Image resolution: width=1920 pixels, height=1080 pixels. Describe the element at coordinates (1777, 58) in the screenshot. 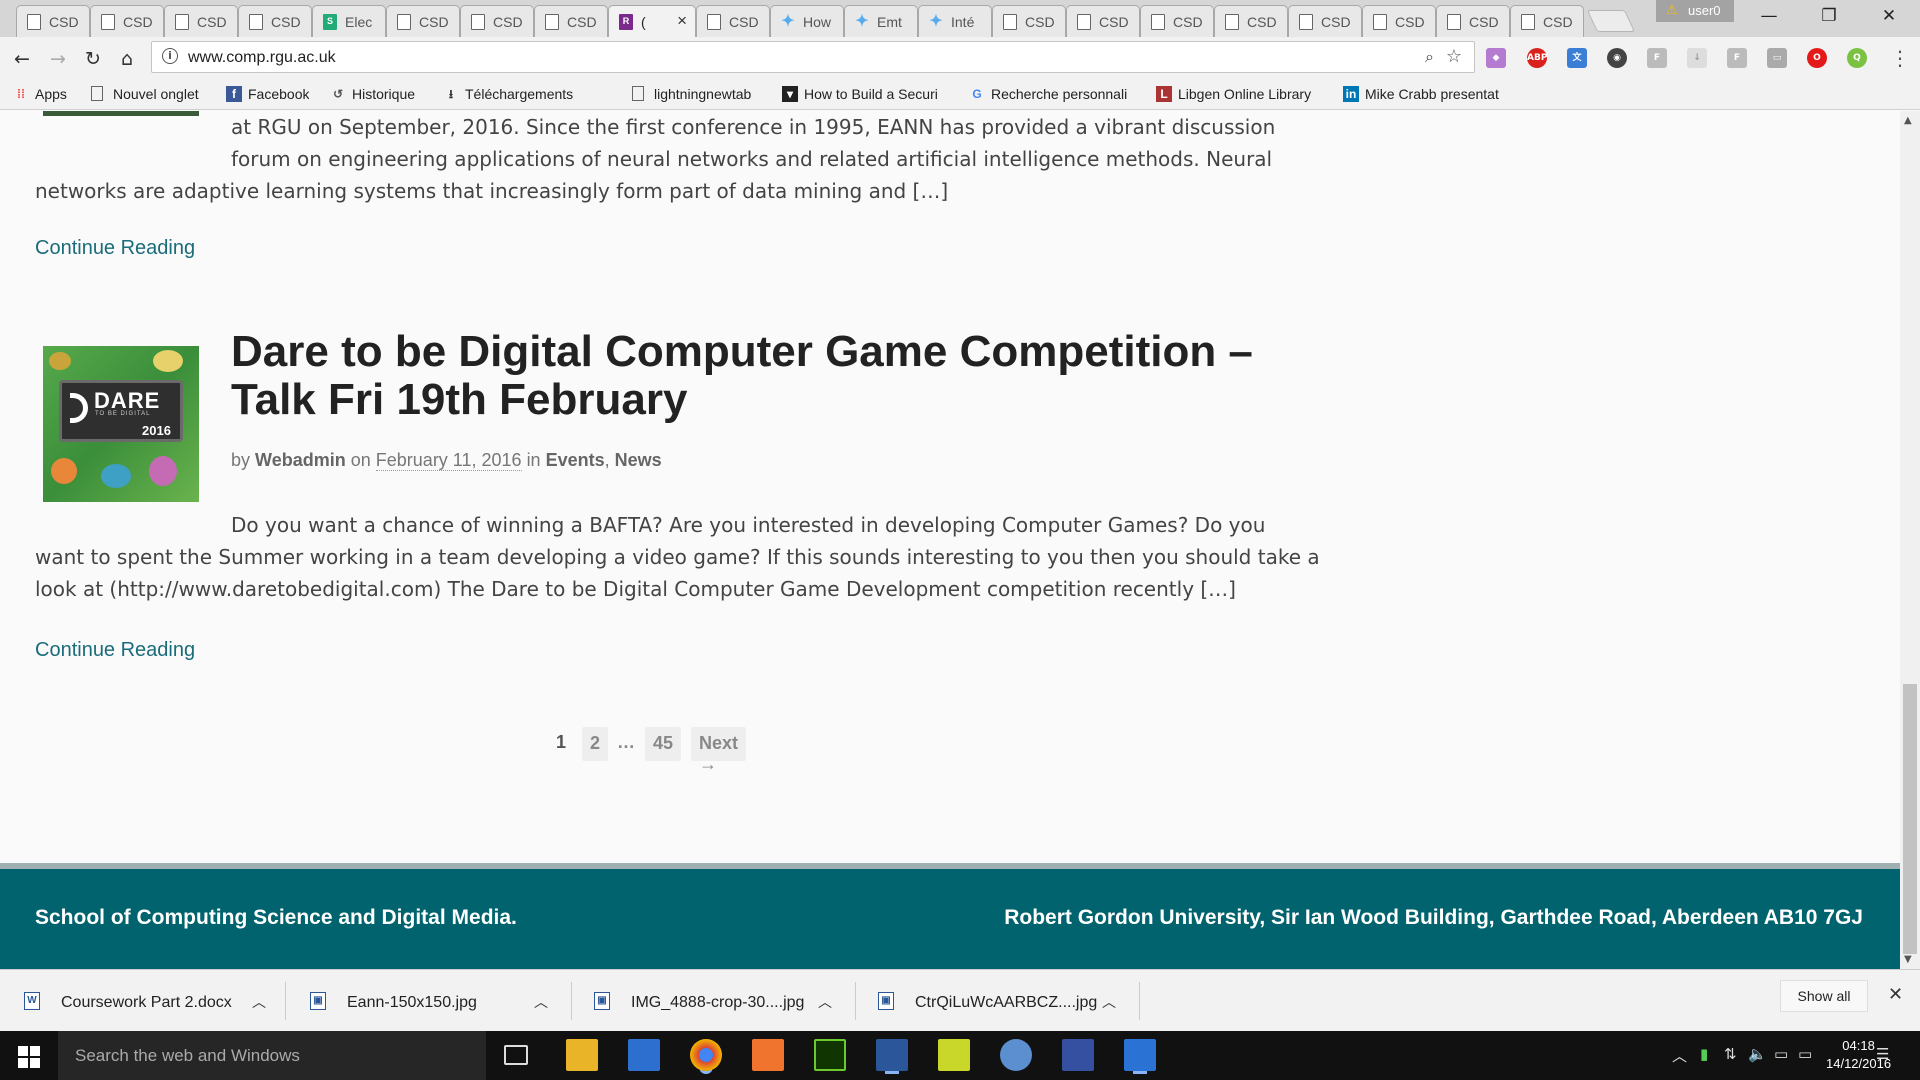

I see `extension-icon: ▭` at that location.